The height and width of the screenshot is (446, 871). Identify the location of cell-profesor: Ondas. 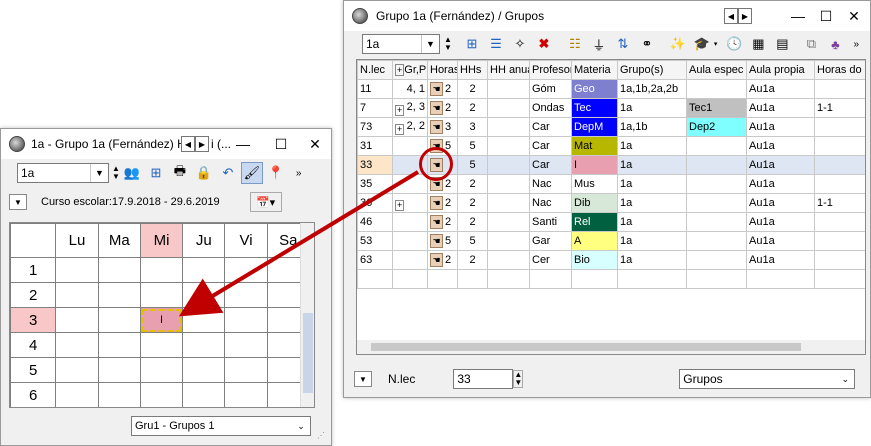
(550, 108).